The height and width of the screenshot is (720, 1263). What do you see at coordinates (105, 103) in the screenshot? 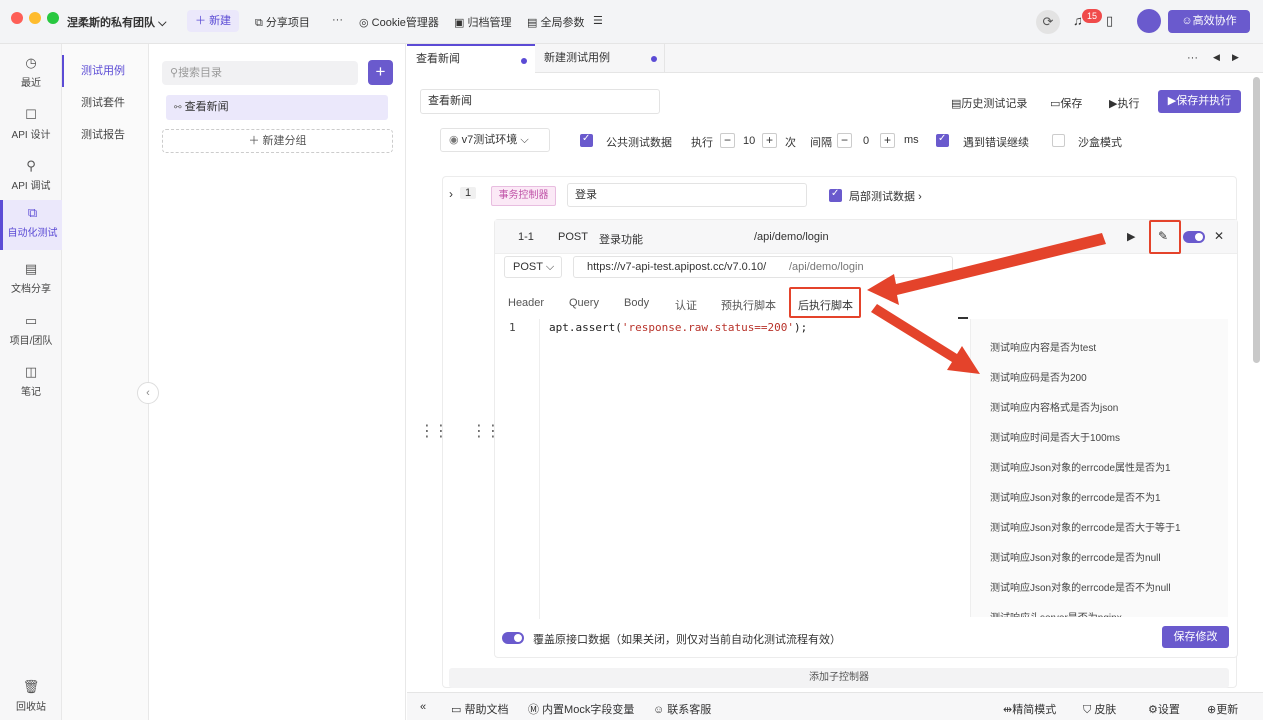
I see `subnav-test-suites: 测试套件` at bounding box center [105, 103].